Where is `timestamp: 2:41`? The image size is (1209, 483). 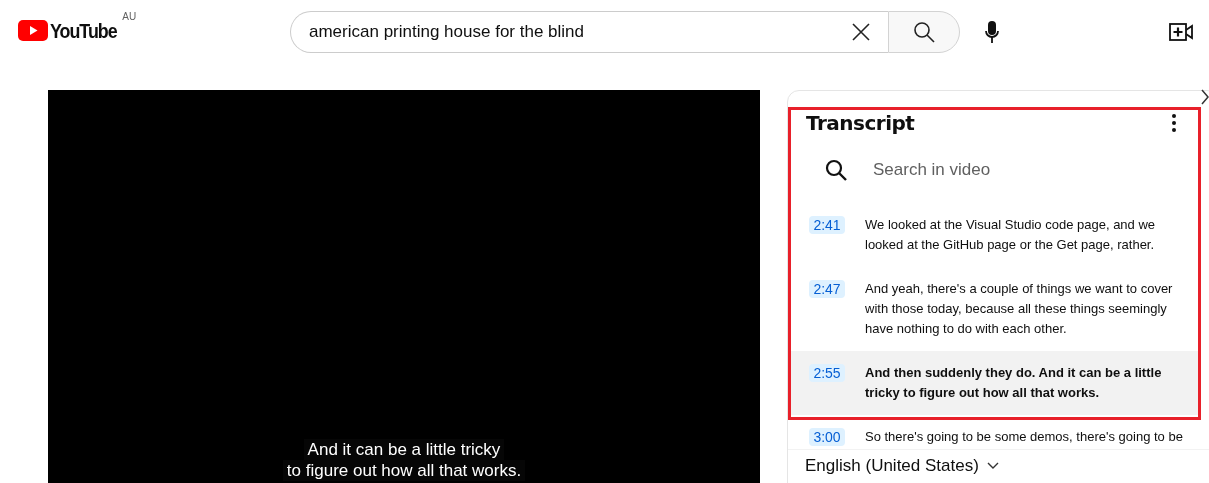 timestamp: 2:41 is located at coordinates (827, 225).